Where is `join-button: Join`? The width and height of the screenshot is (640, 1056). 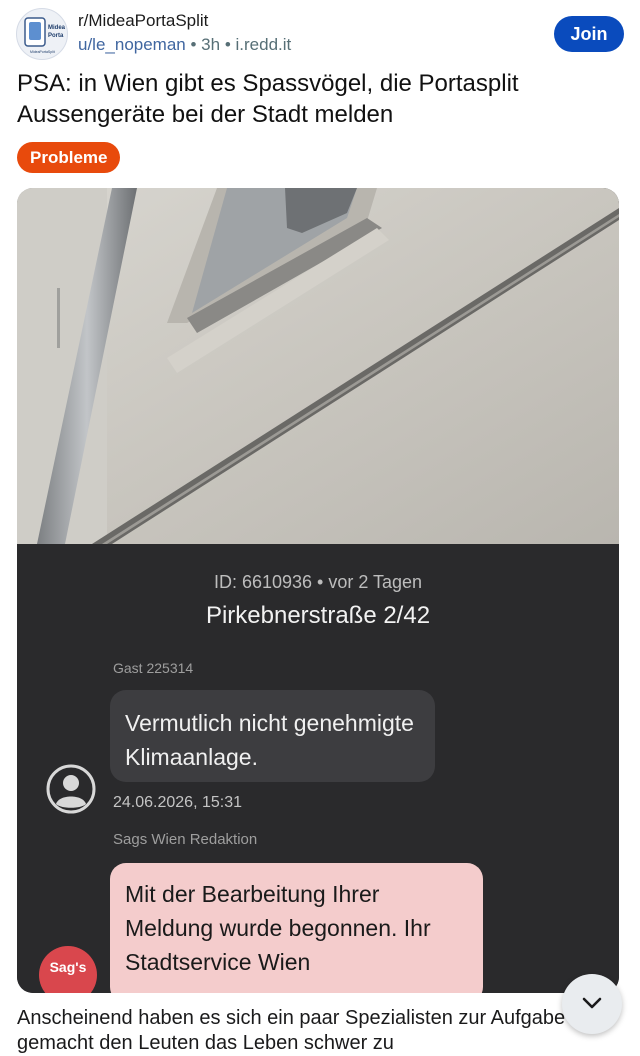 join-button: Join is located at coordinates (589, 34).